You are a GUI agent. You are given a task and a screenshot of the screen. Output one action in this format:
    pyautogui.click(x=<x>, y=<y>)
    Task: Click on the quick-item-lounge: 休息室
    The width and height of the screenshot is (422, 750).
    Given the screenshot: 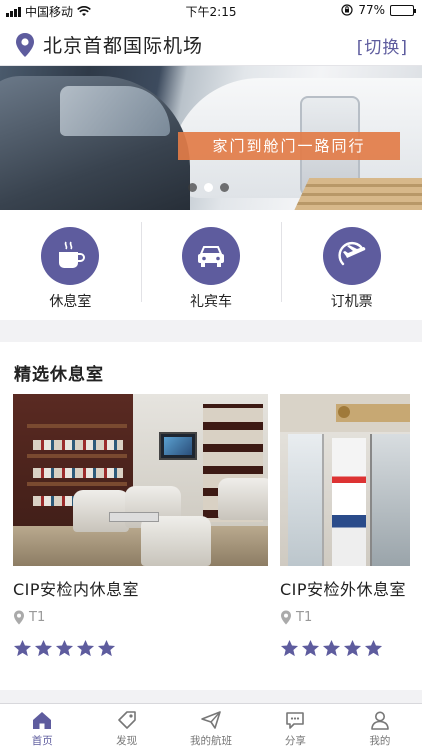 What is the action you would take?
    pyautogui.click(x=70, y=265)
    